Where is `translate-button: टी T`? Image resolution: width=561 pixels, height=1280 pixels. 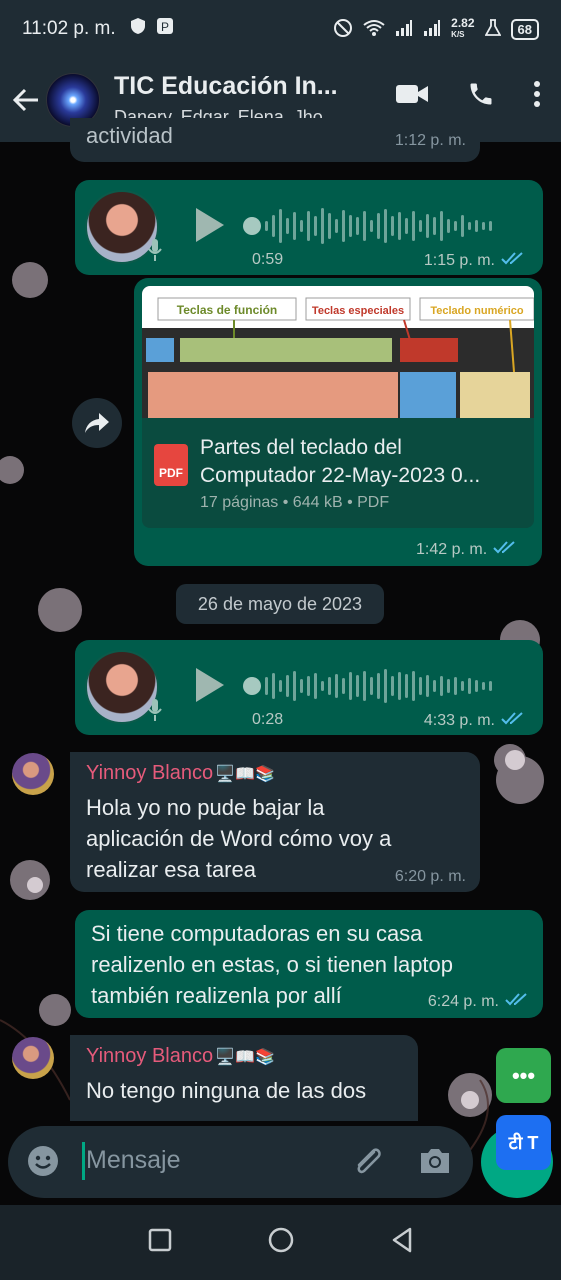
translate-button: टी T is located at coordinates (523, 1142).